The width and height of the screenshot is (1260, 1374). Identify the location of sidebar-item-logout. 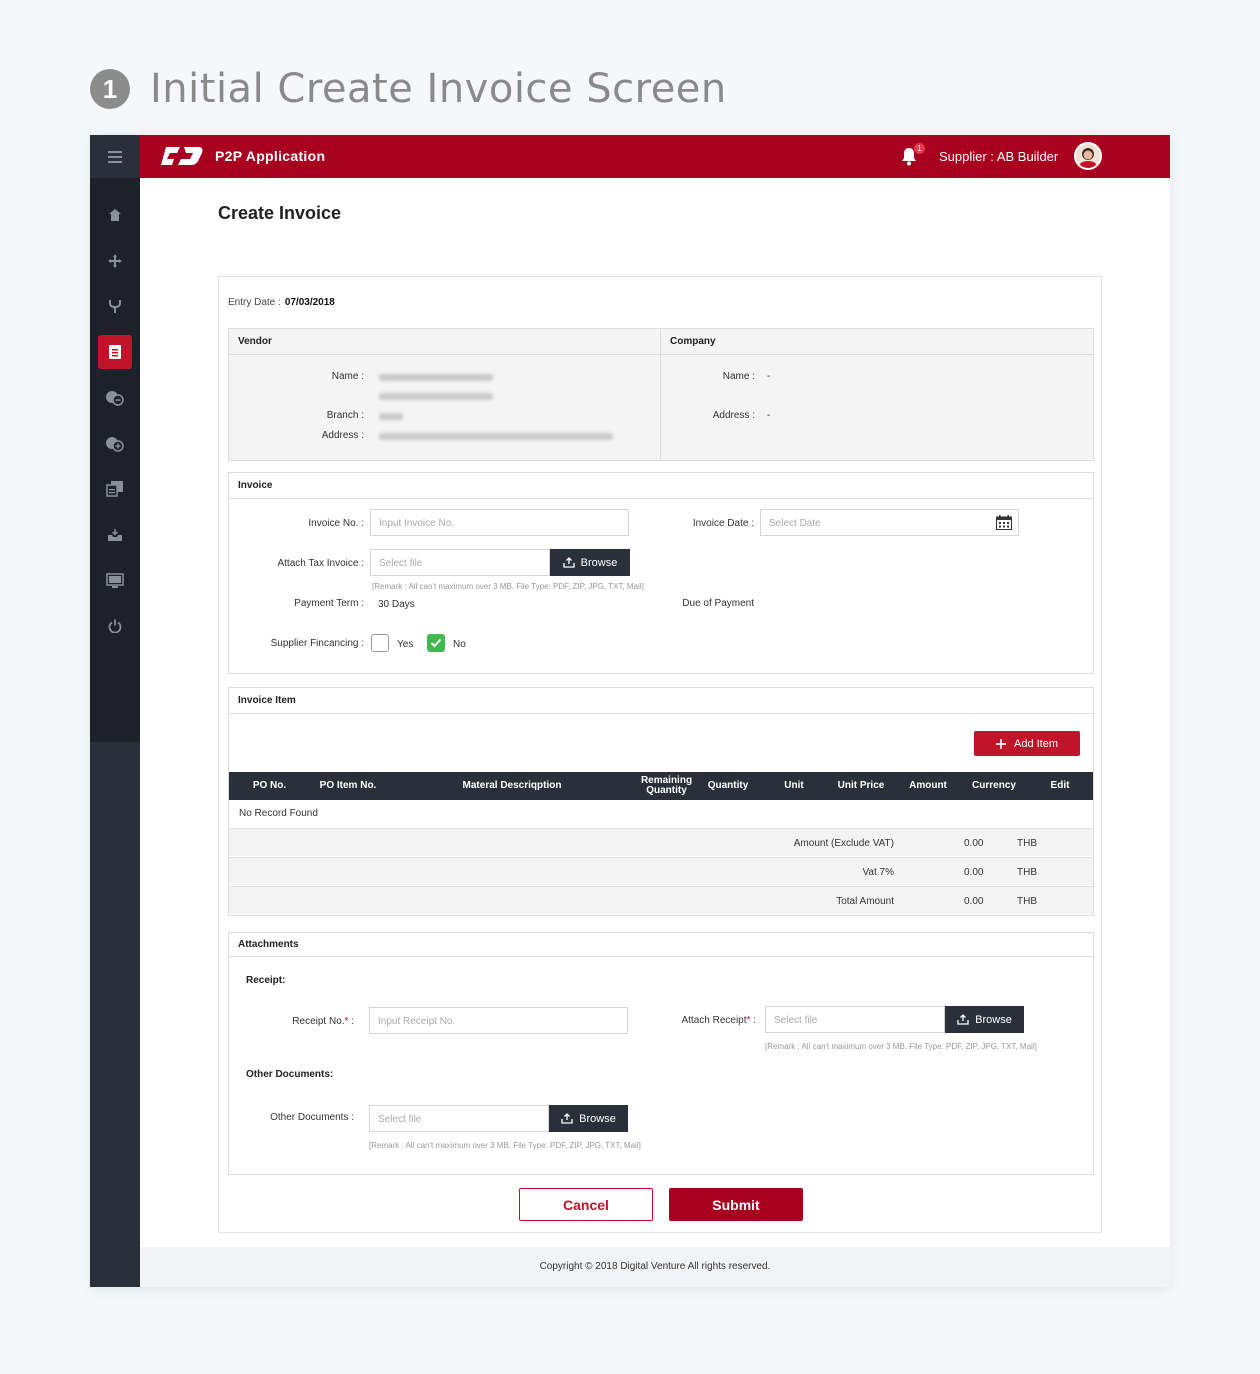
(115, 626).